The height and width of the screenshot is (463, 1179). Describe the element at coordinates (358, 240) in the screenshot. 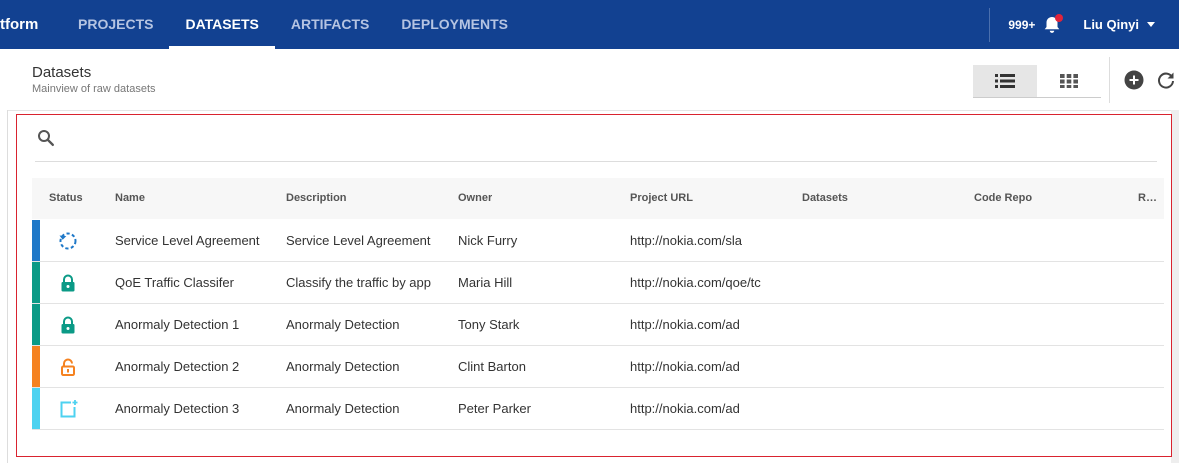

I see `row-description: Service Level Agreement` at that location.